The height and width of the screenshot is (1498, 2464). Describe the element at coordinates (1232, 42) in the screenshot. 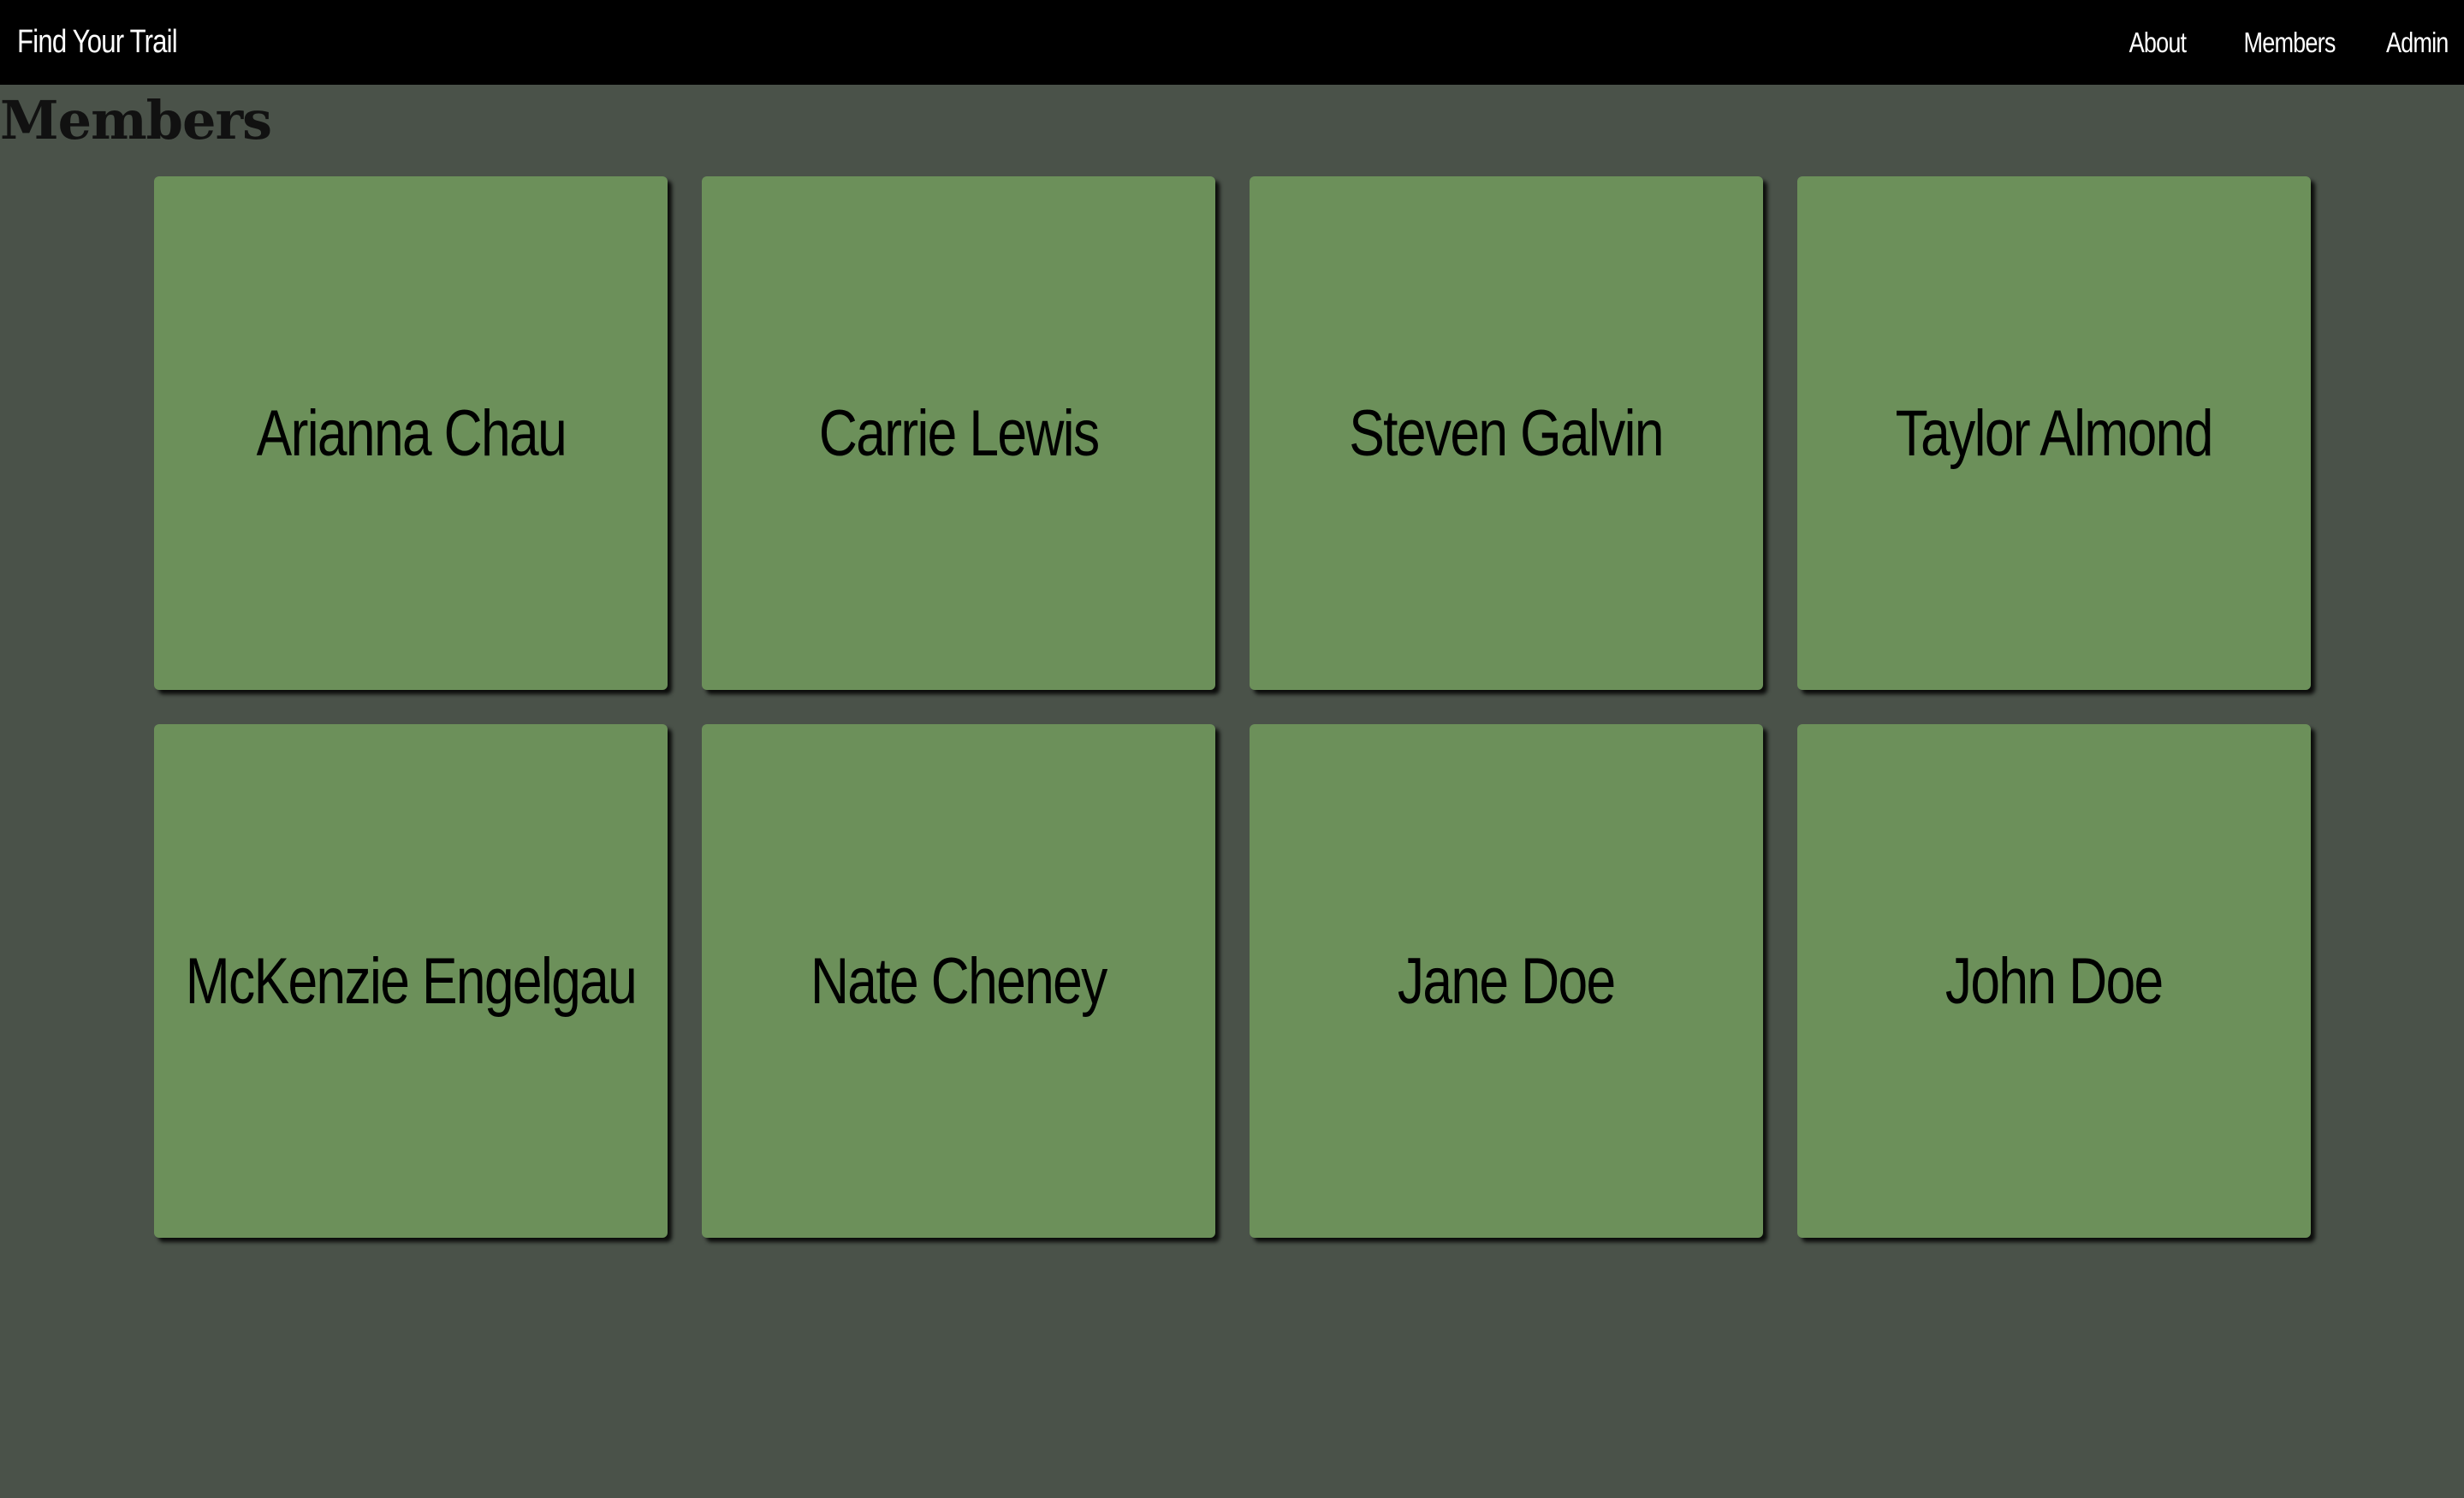

I see `top-navbar: Find Your Trail About Members Admin` at that location.